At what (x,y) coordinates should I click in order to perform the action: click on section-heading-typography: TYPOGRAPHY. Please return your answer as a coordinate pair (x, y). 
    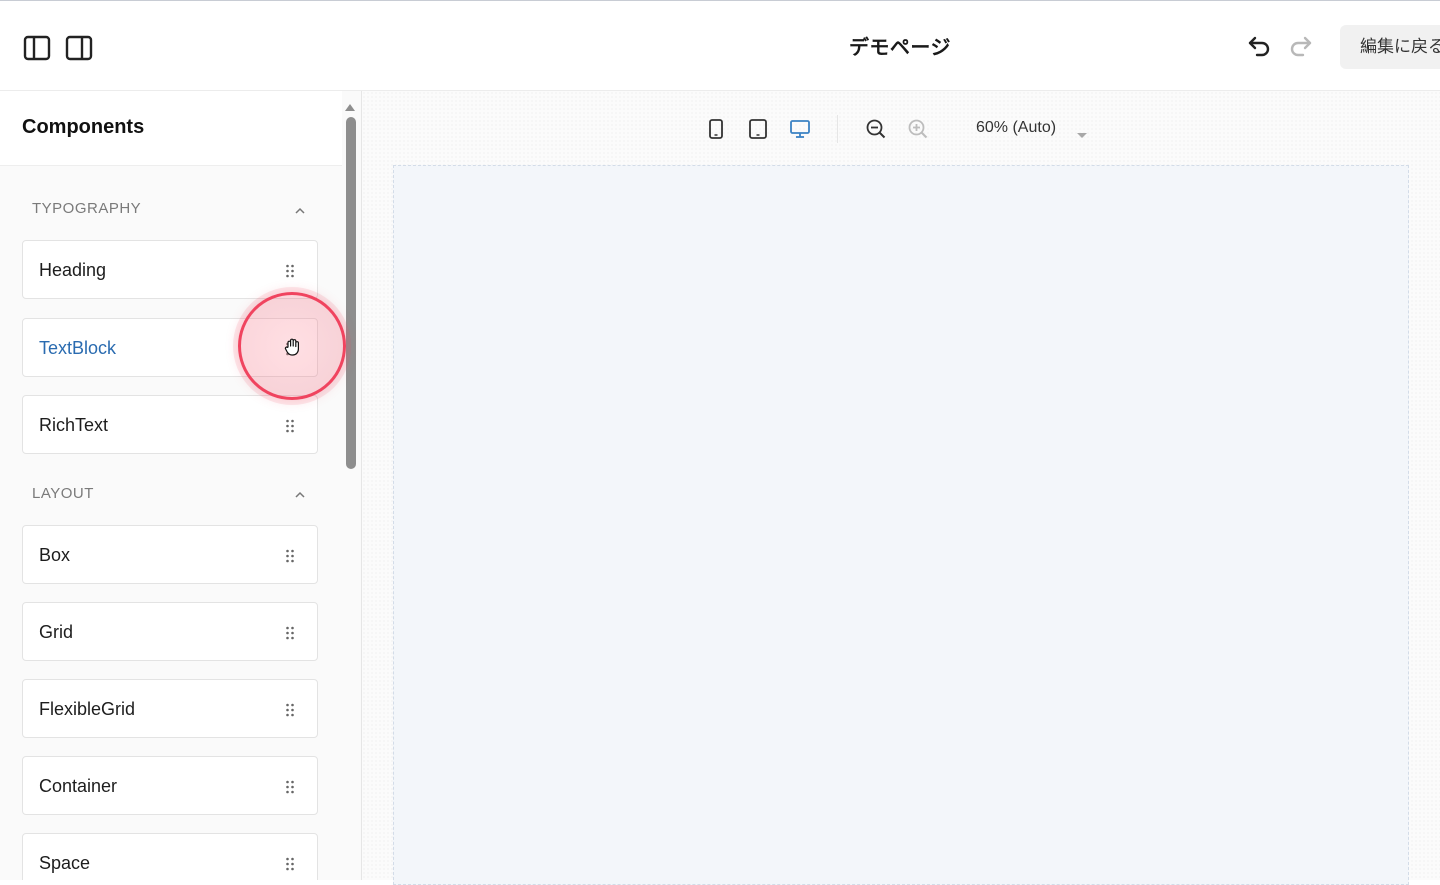
    Looking at the image, I should click on (87, 208).